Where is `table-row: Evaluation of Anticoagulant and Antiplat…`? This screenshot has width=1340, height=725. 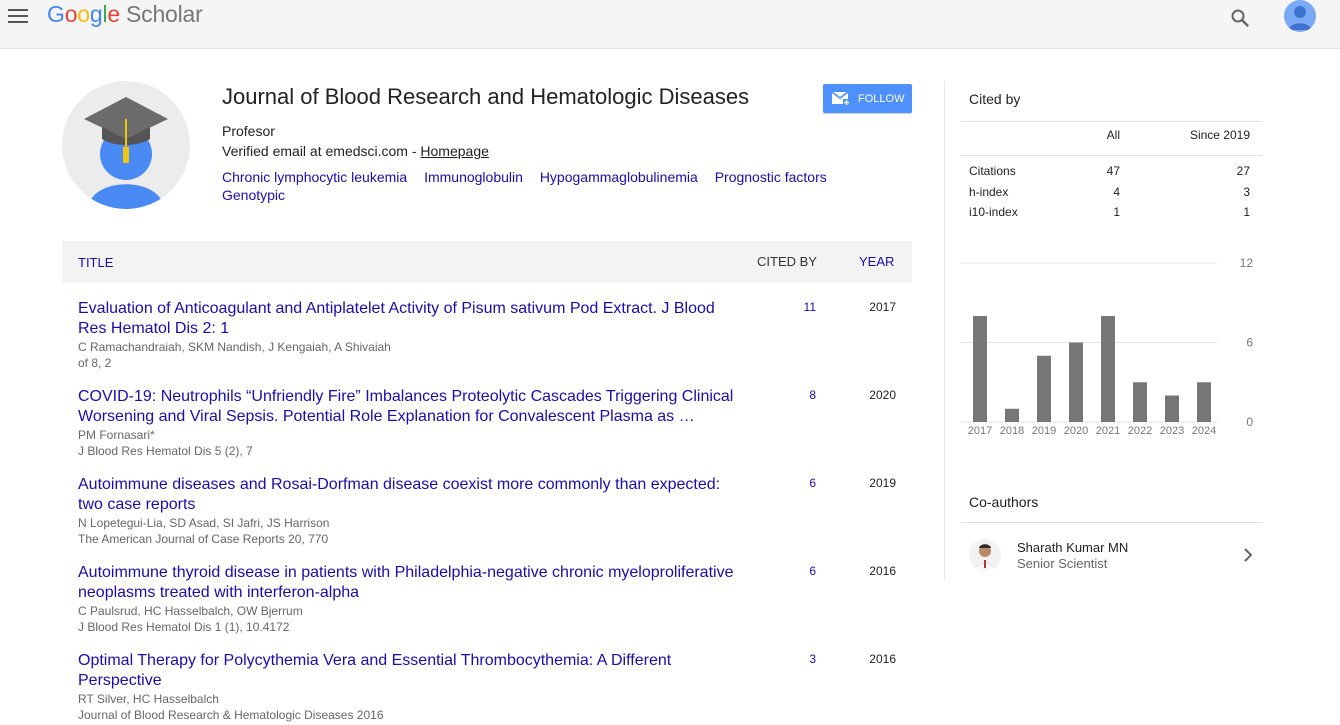 table-row: Evaluation of Anticoagulant and Antiplat… is located at coordinates (493, 335).